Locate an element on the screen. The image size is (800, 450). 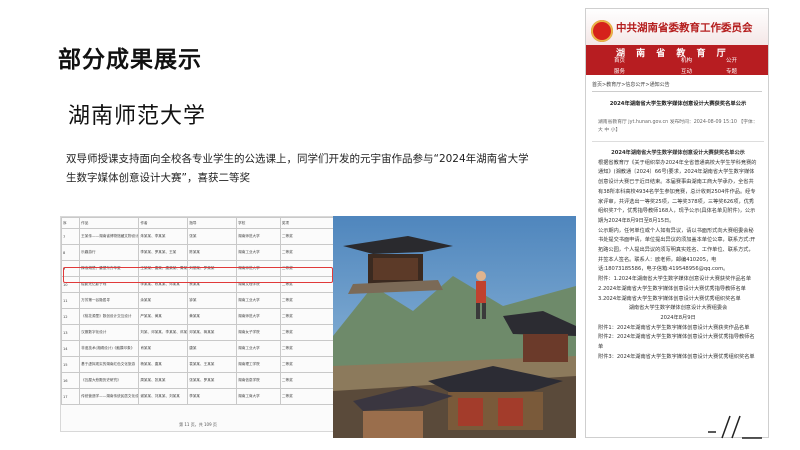
table-cell: 13 is located at coordinates (71, 332).